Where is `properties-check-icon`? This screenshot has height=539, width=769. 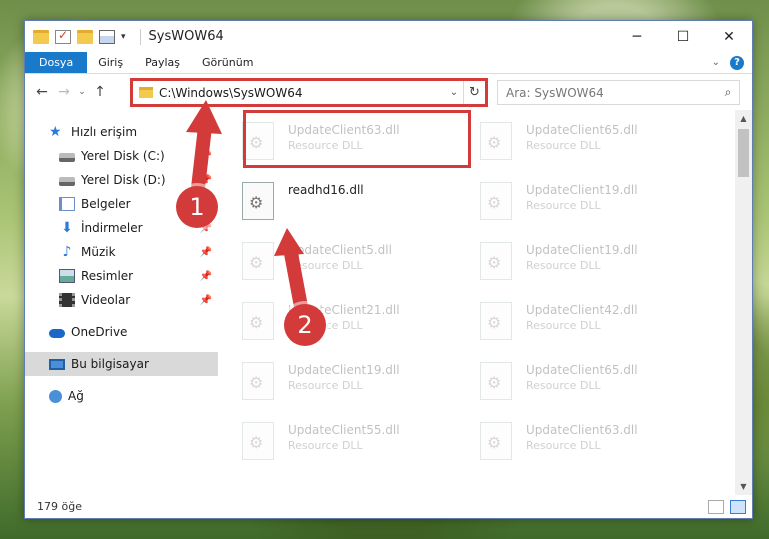 properties-check-icon is located at coordinates (63, 36).